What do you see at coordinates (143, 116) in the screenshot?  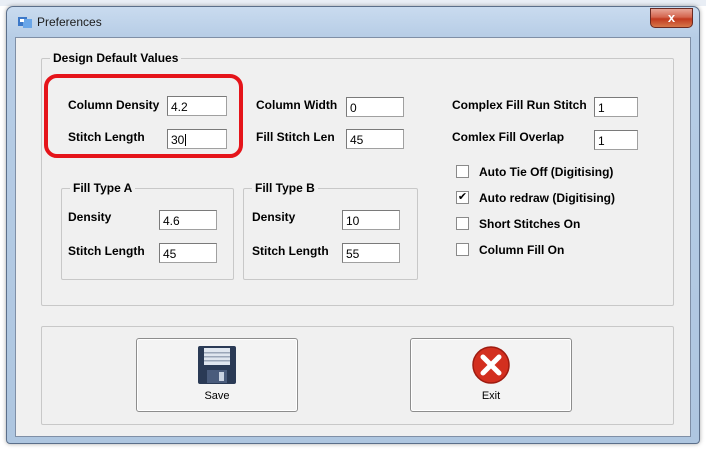 I see `highlight-annotation` at bounding box center [143, 116].